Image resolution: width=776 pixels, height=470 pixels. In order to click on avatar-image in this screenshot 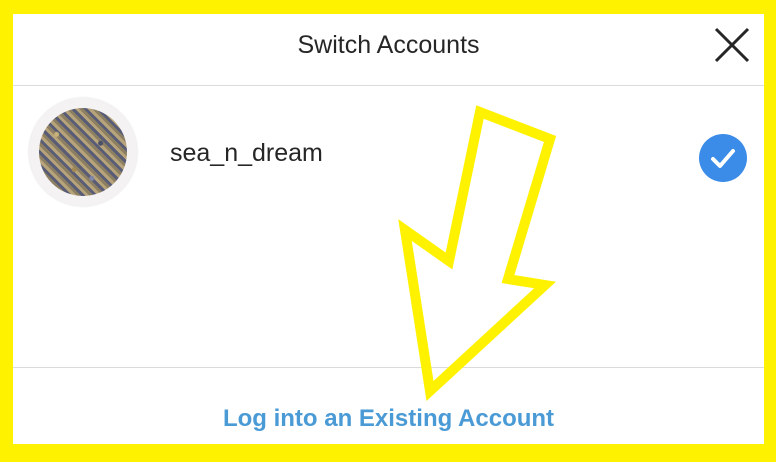, I will do `click(83, 152)`.